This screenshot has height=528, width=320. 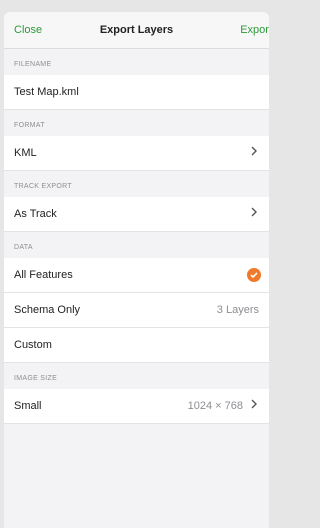 I want to click on export-button: Export, so click(x=254, y=30).